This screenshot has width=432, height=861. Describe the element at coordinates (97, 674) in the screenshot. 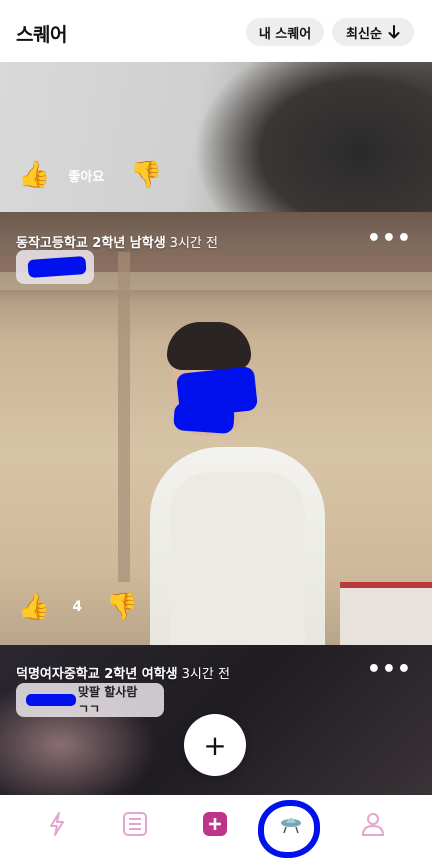

I see `author-name: 덕명여자중학교 2학년 여학생` at that location.